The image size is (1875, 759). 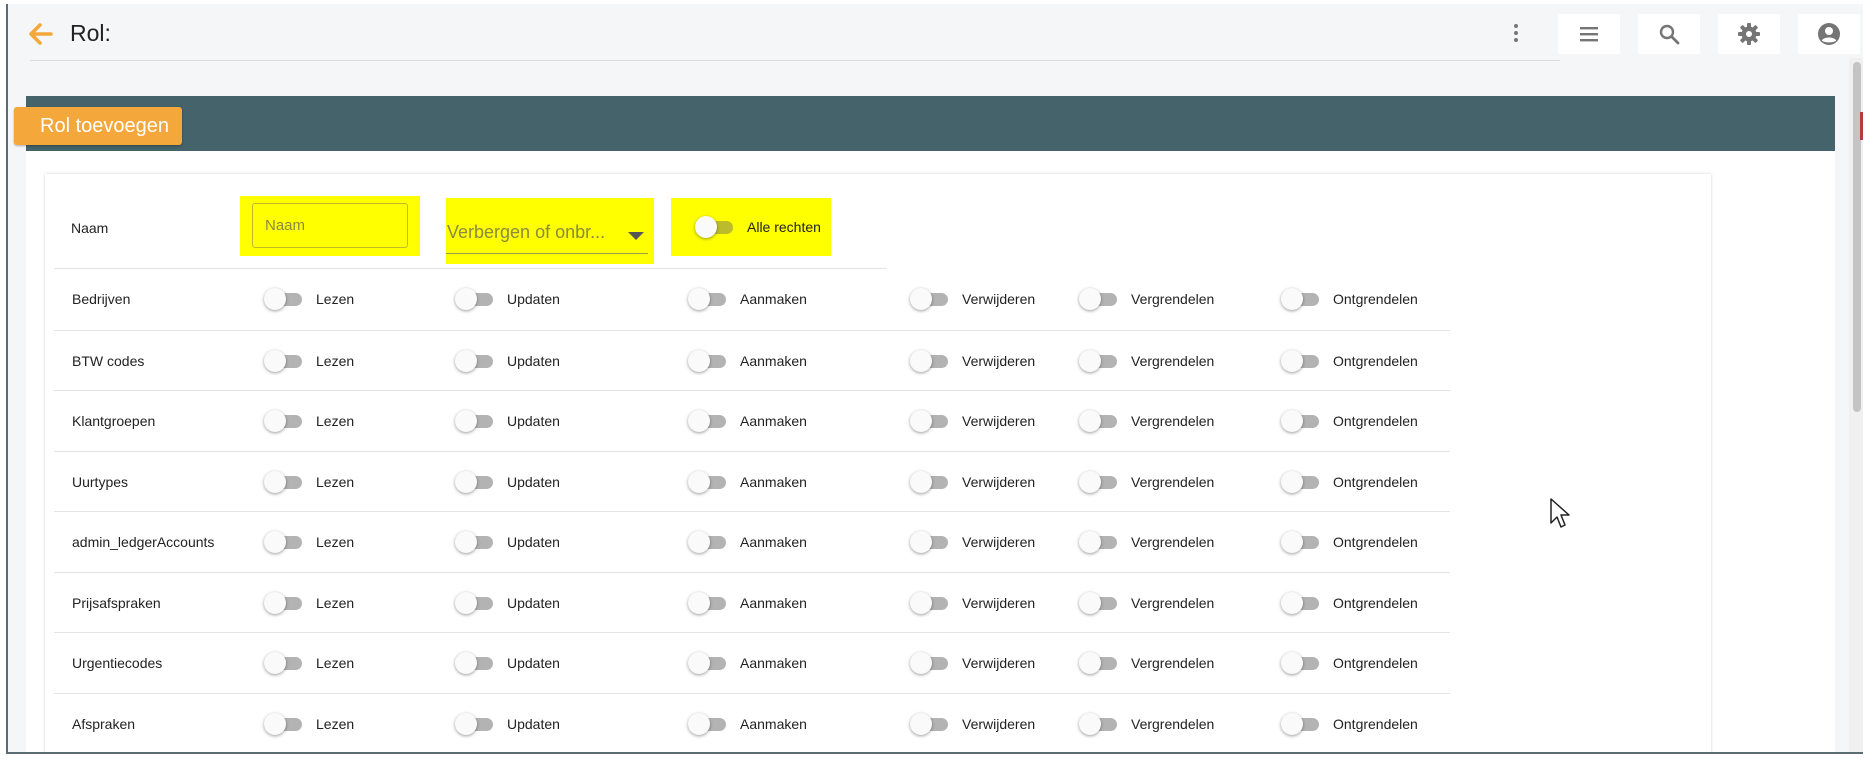 I want to click on back-arrow-icon, so click(x=40, y=34).